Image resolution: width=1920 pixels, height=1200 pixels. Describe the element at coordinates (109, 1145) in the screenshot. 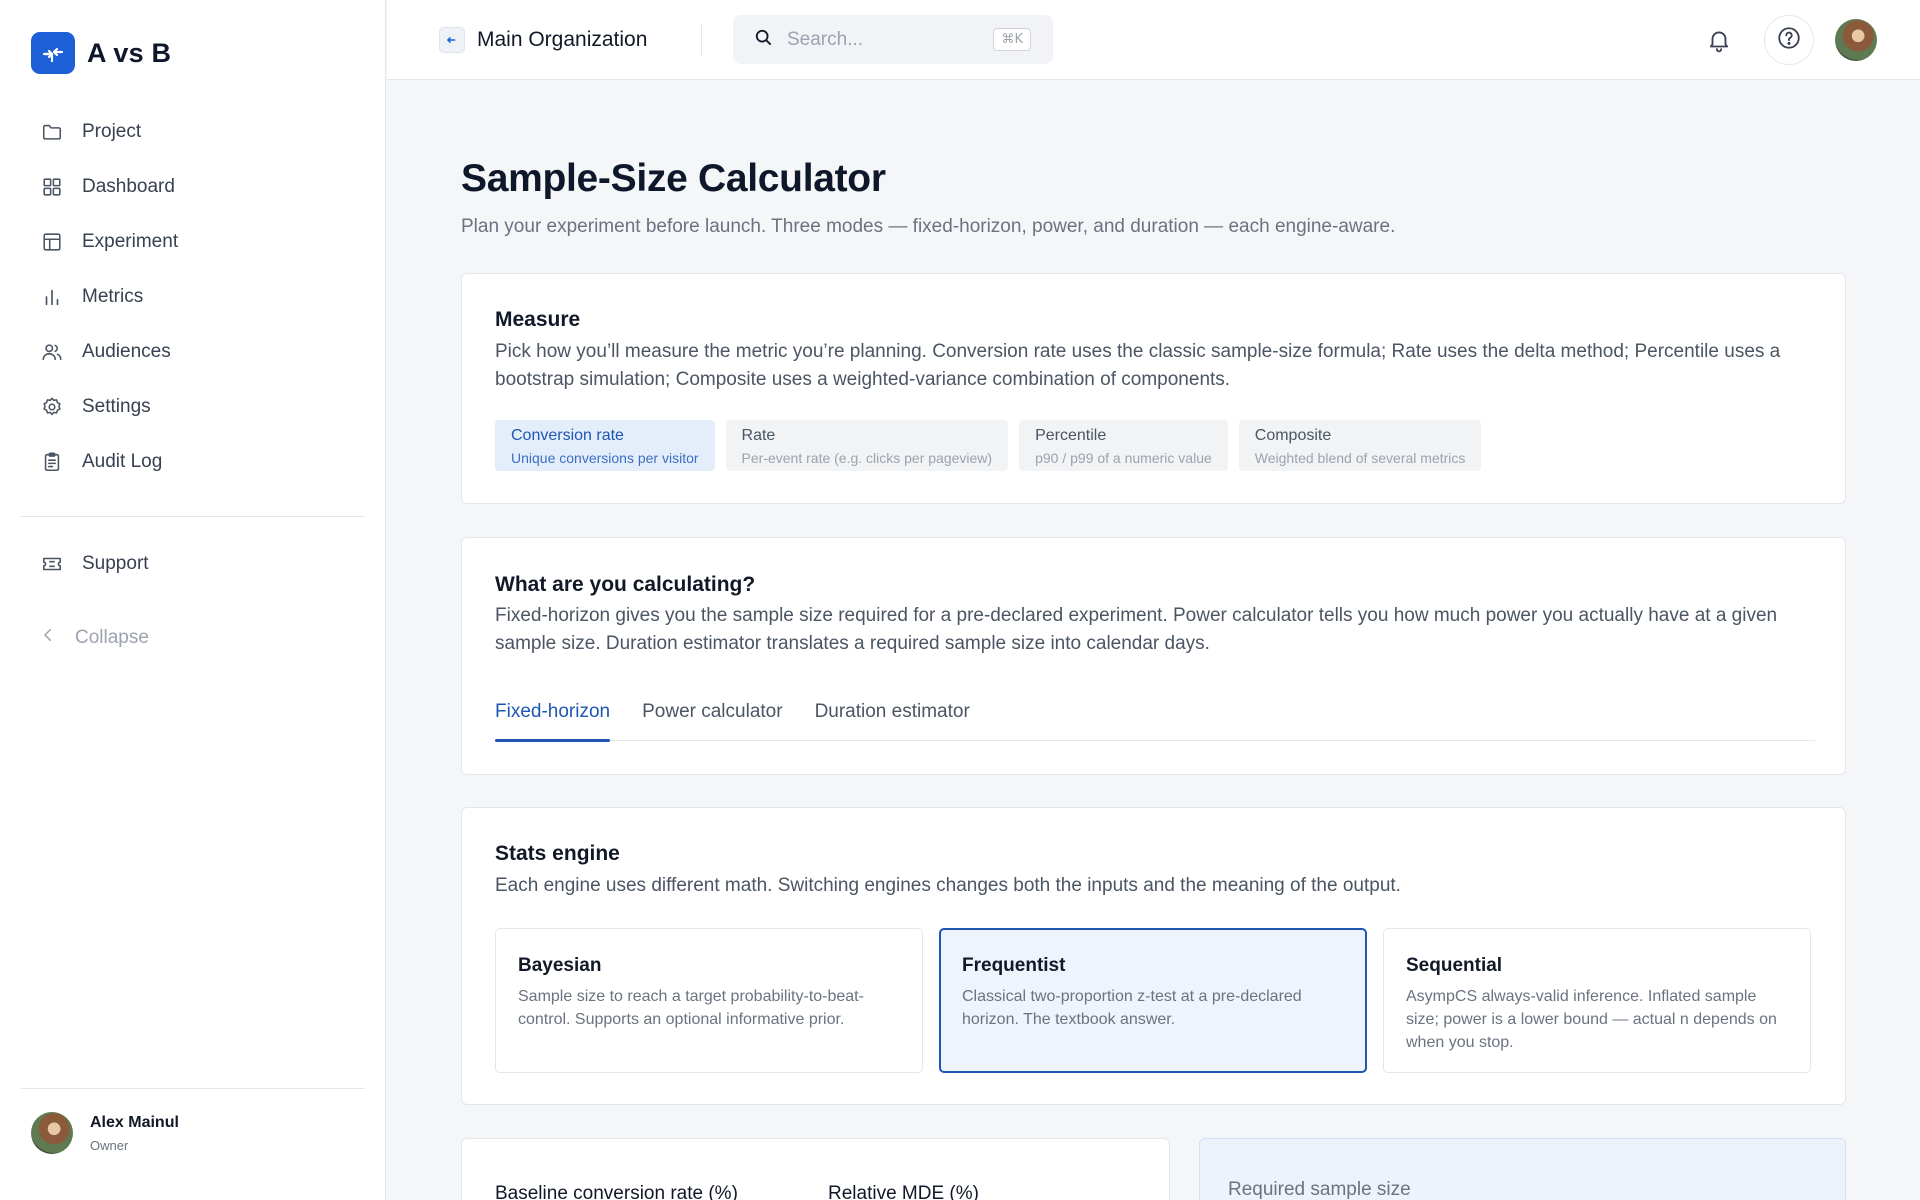

I see `user-role: Owner` at that location.